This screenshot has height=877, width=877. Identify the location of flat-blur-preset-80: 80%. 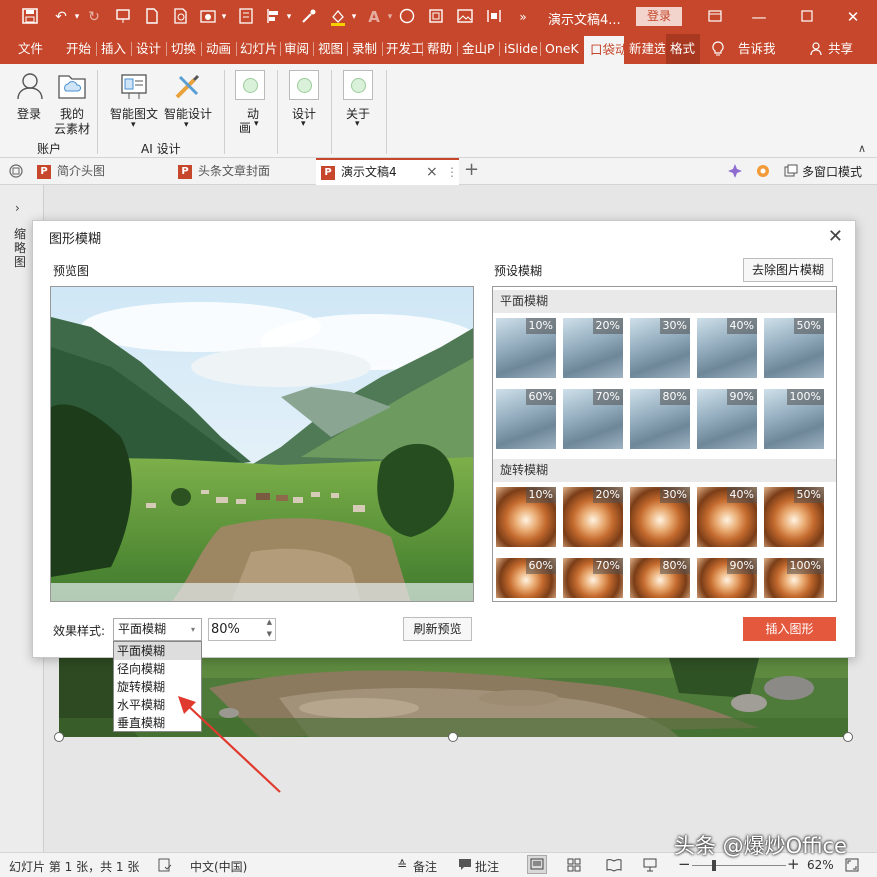
(660, 419).